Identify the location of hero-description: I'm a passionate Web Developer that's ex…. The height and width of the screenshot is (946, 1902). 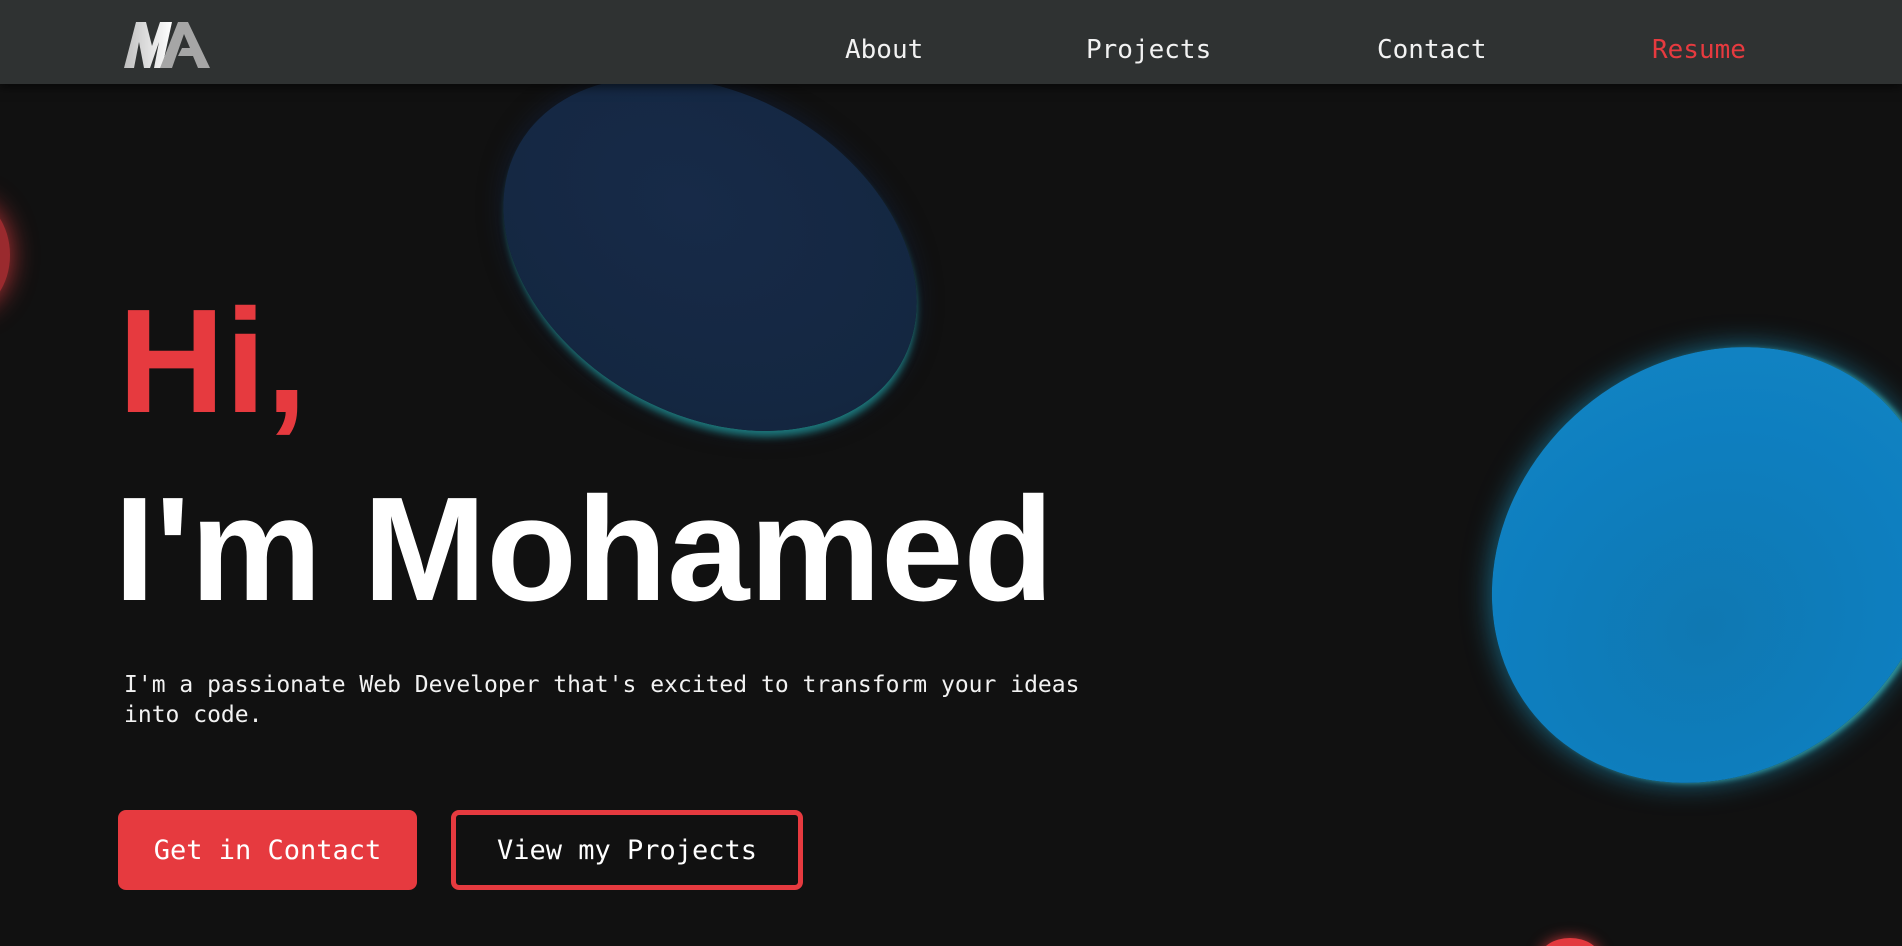
(602, 700).